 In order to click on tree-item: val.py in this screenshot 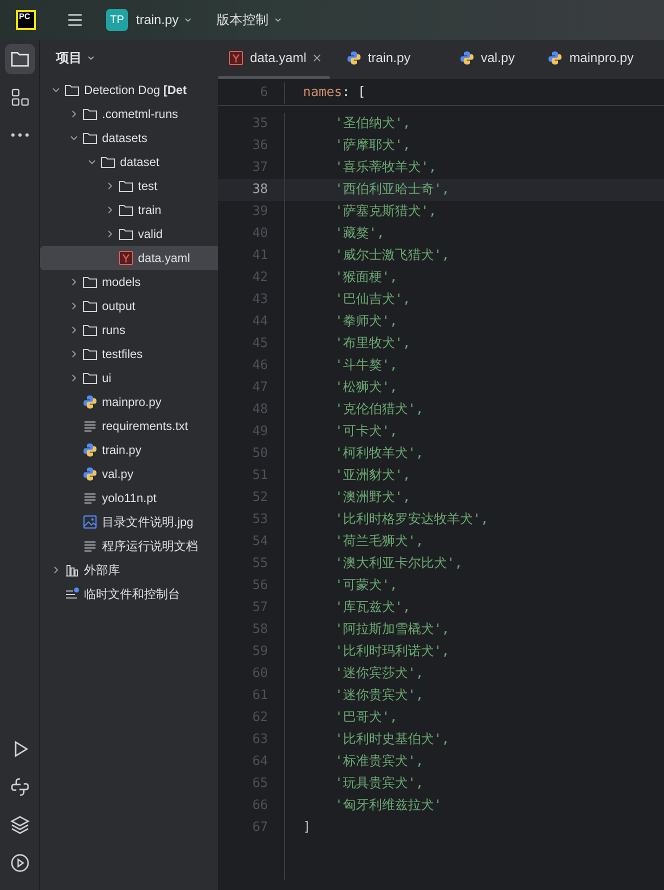, I will do `click(129, 474)`.